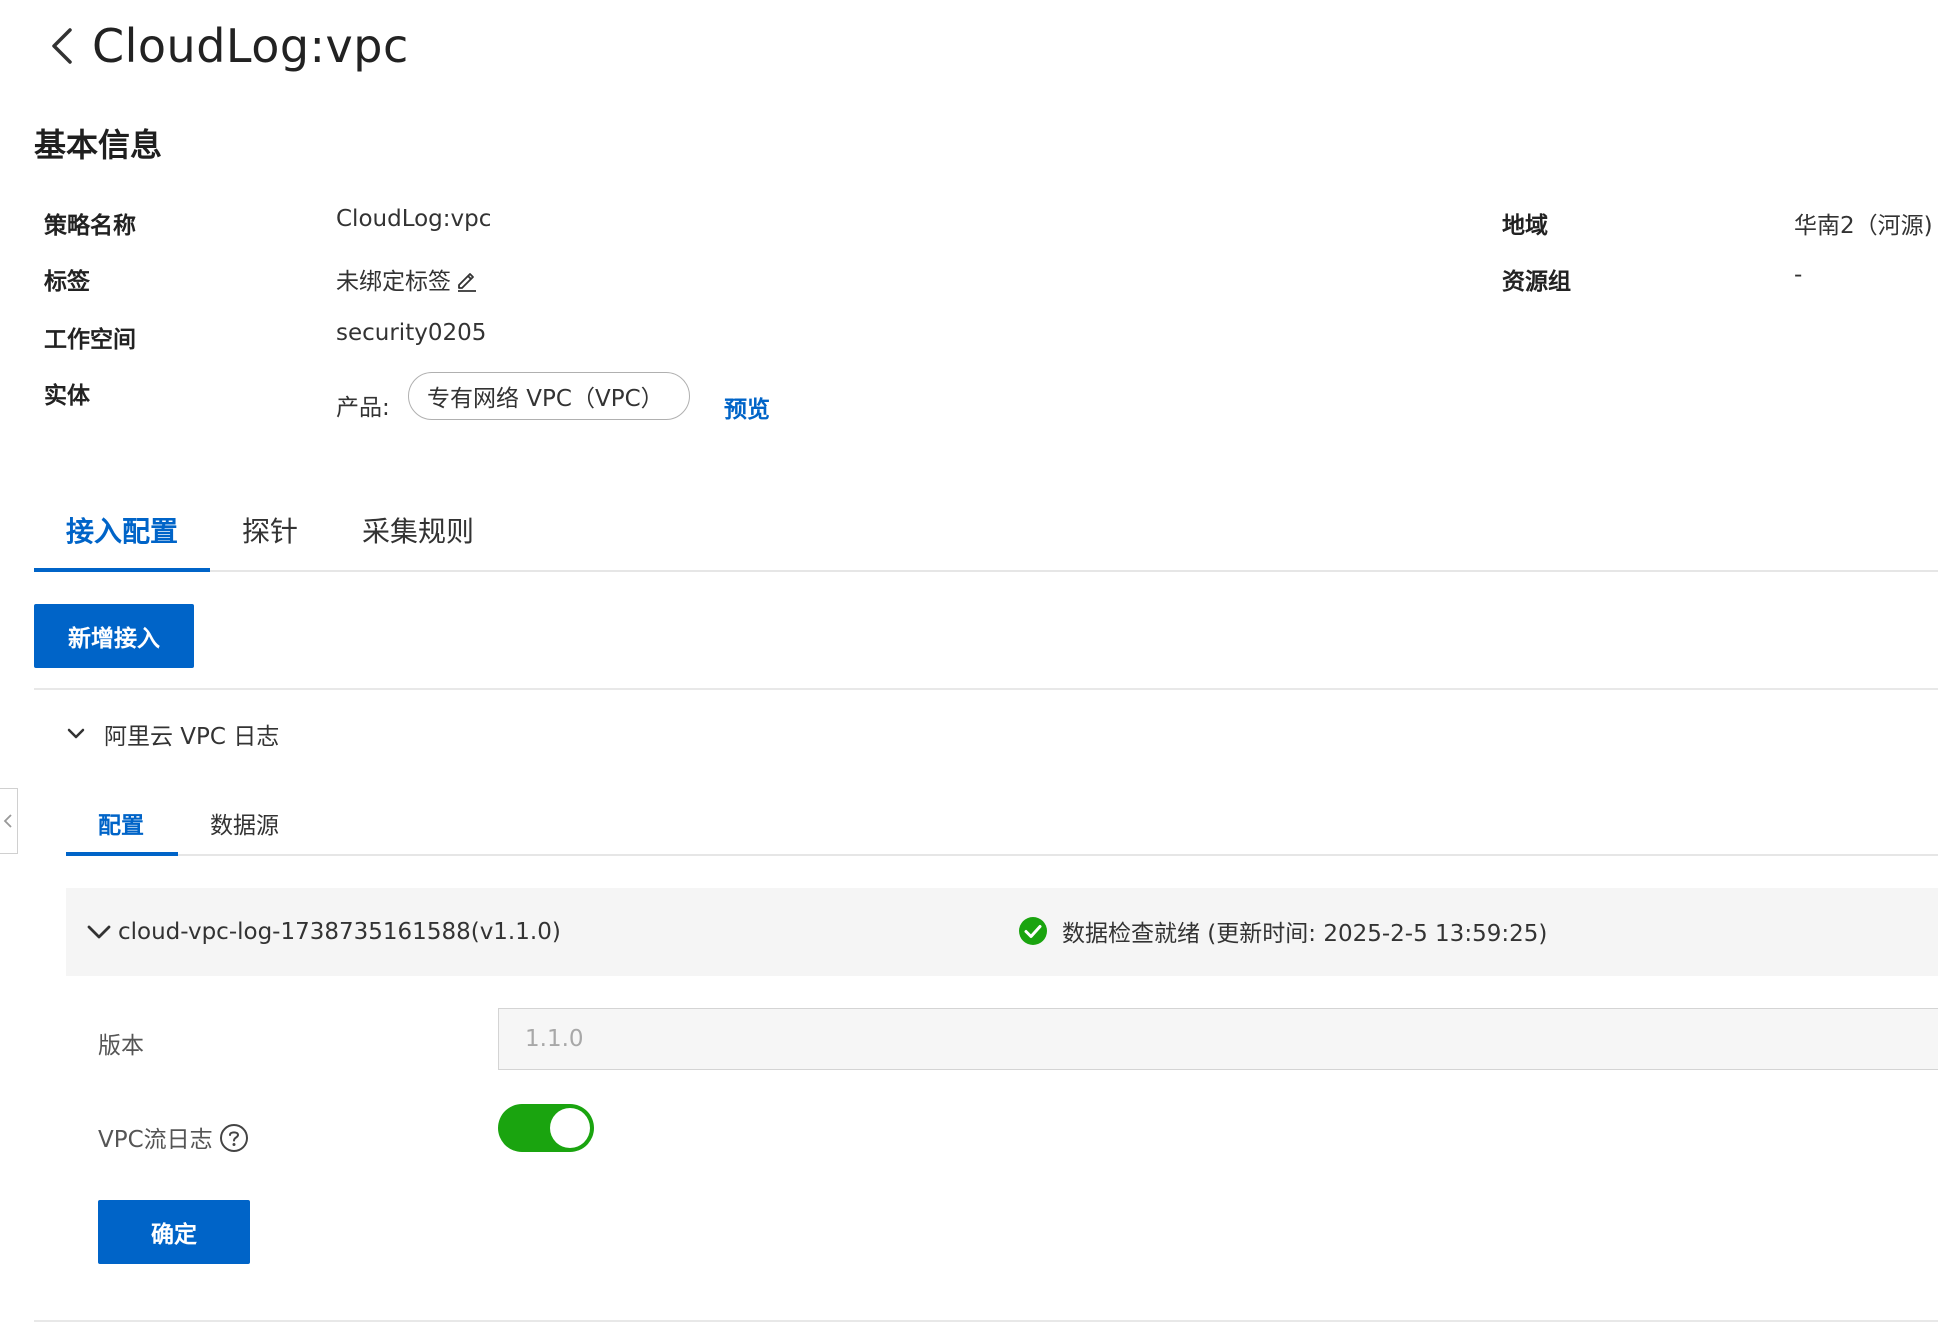 The height and width of the screenshot is (1336, 1938). Describe the element at coordinates (1218, 1039) in the screenshot. I see `version-input: 1.1.0` at that location.